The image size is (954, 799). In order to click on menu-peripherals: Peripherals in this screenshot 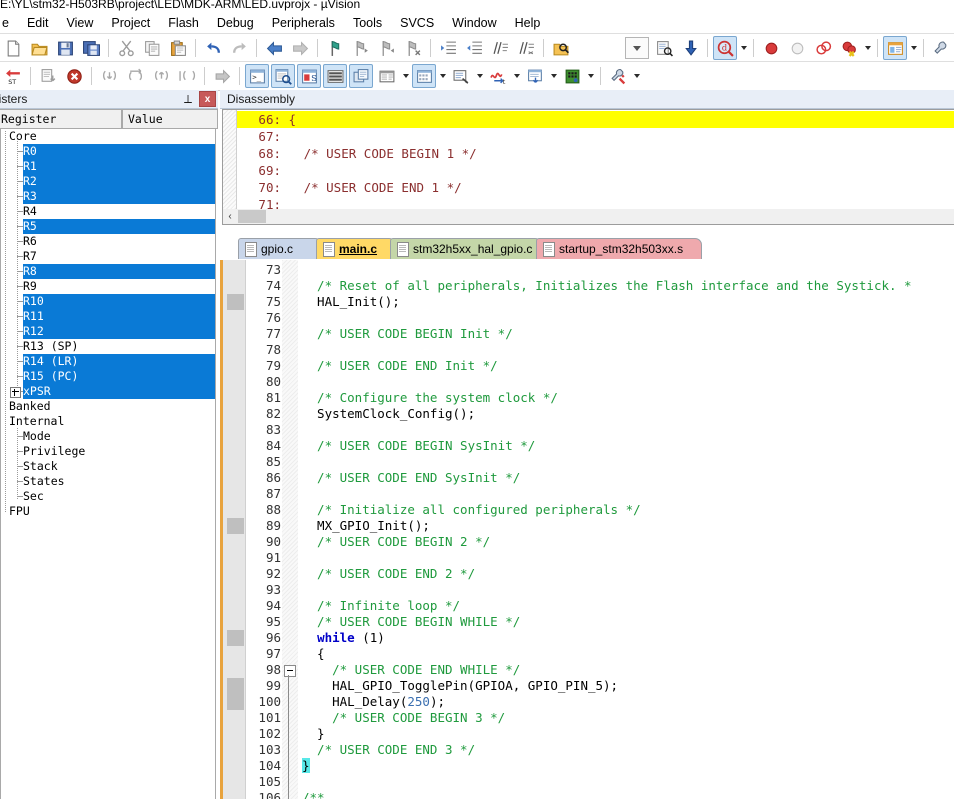, I will do `click(303, 23)`.